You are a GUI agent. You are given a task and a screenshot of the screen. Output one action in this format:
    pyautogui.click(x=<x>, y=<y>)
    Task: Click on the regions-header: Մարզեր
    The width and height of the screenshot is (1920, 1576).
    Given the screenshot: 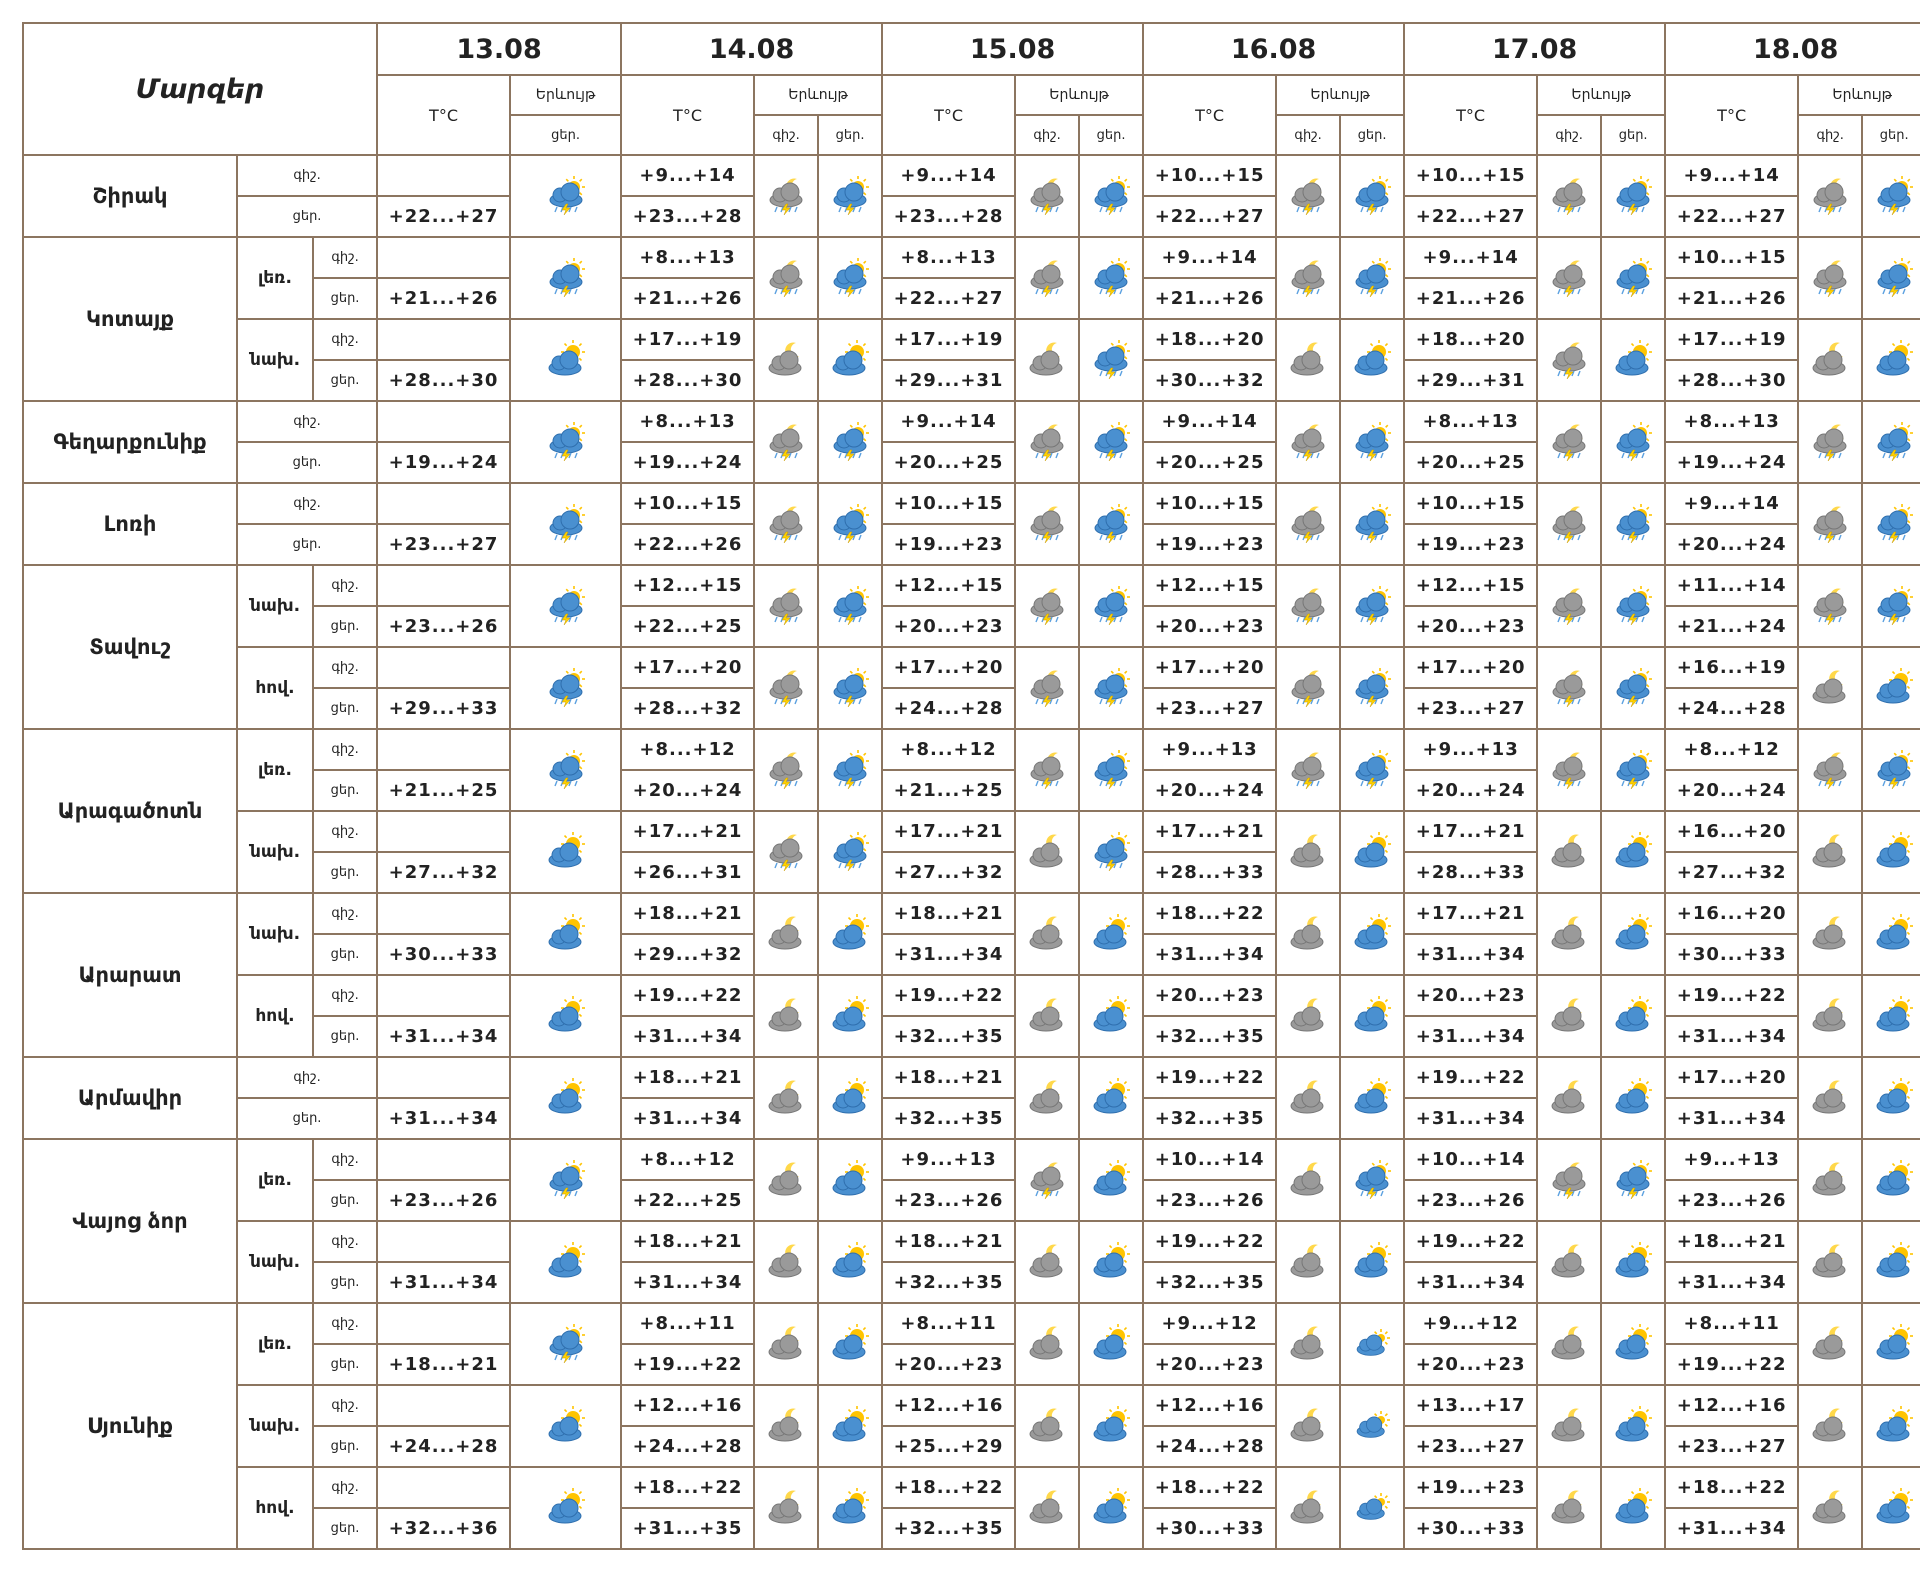 What is the action you would take?
    pyautogui.click(x=200, y=89)
    